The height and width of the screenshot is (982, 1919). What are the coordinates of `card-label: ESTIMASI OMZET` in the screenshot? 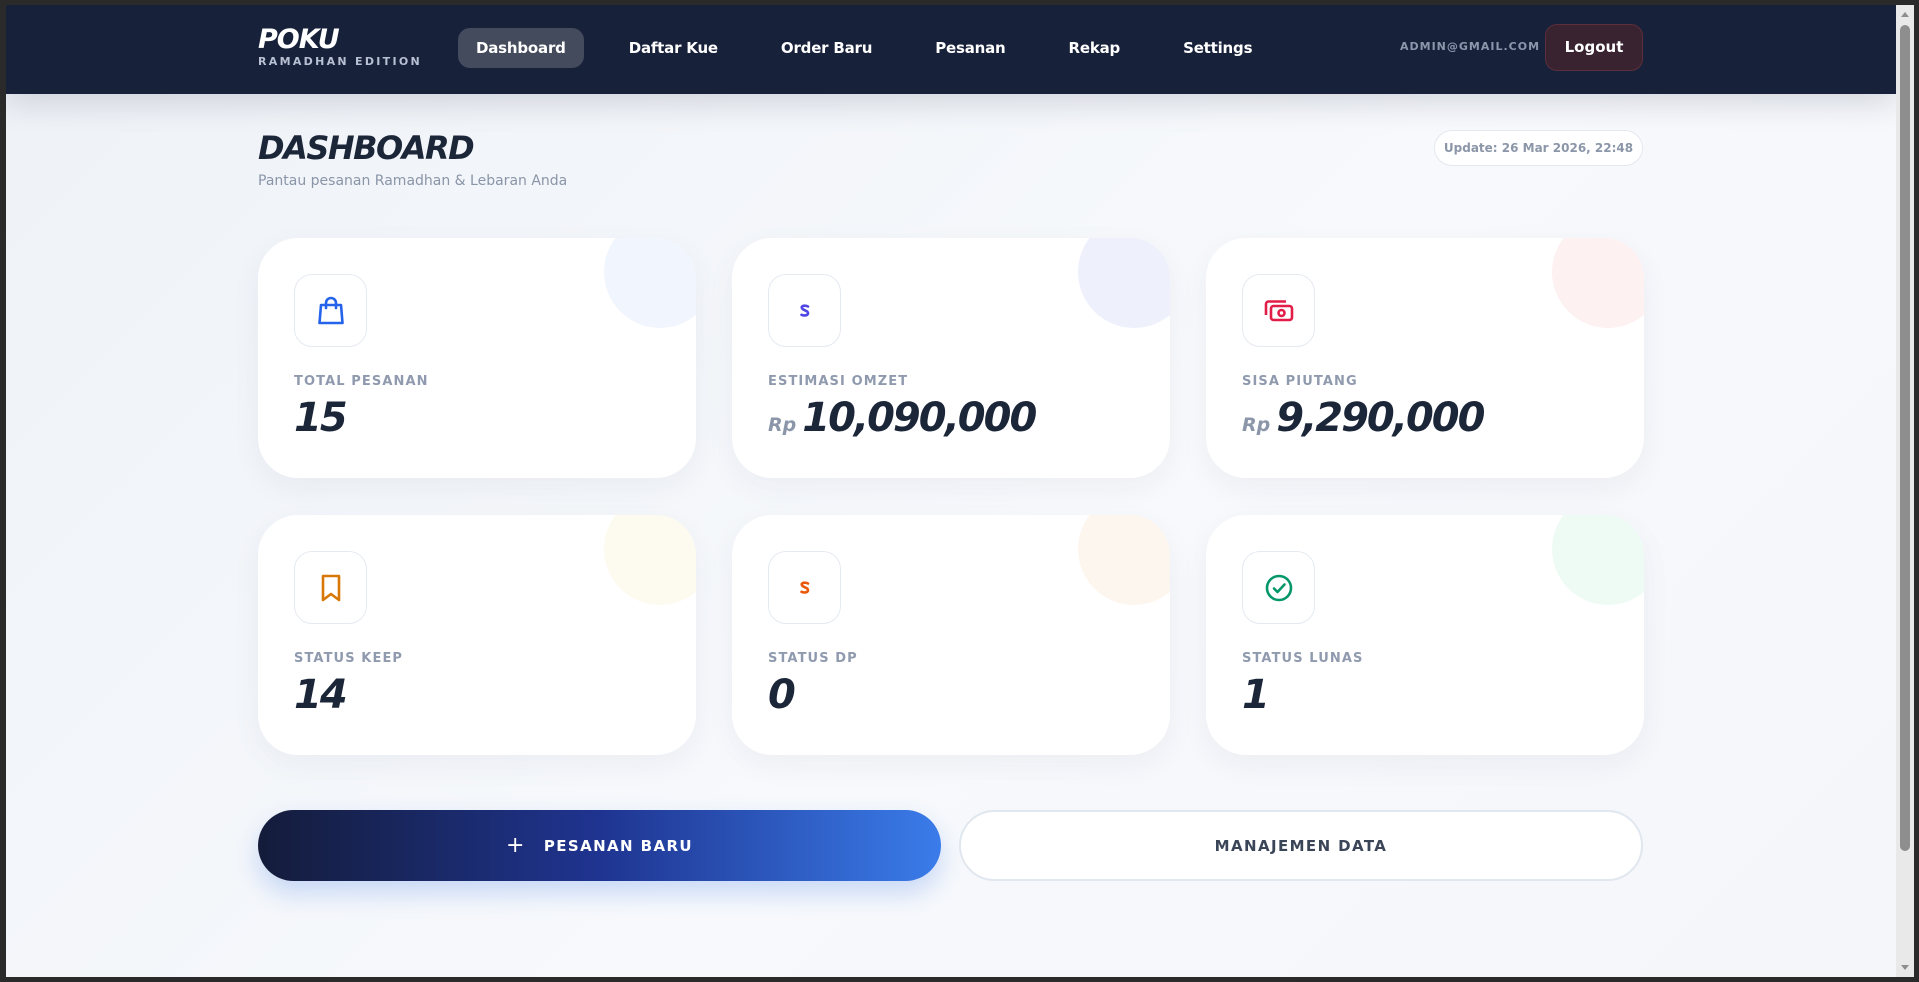 It's located at (838, 381).